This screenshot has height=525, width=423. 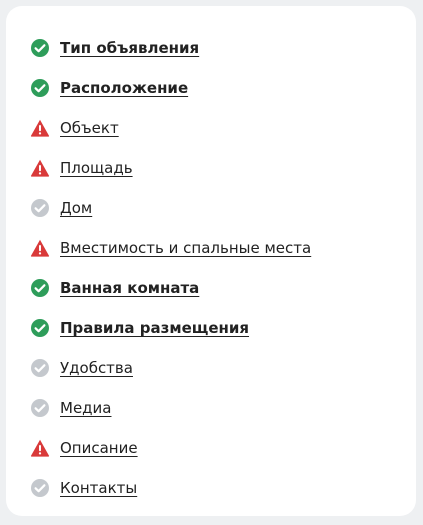 What do you see at coordinates (96, 168) in the screenshot?
I see `step-label: Площадь` at bounding box center [96, 168].